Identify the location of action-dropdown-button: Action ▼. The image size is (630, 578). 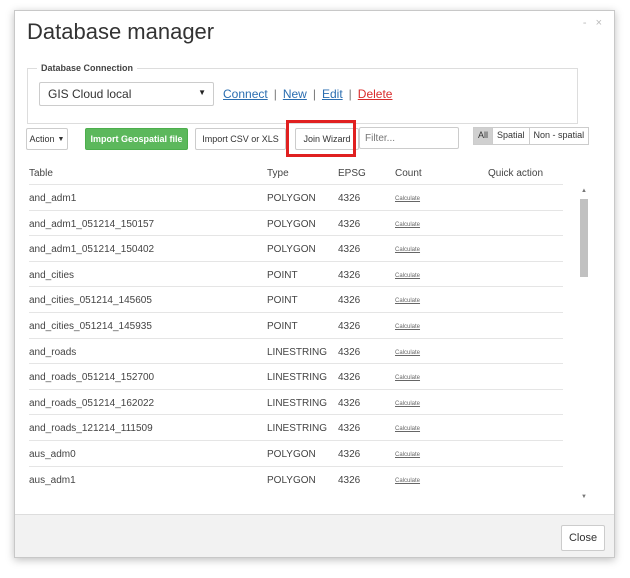
(47, 139).